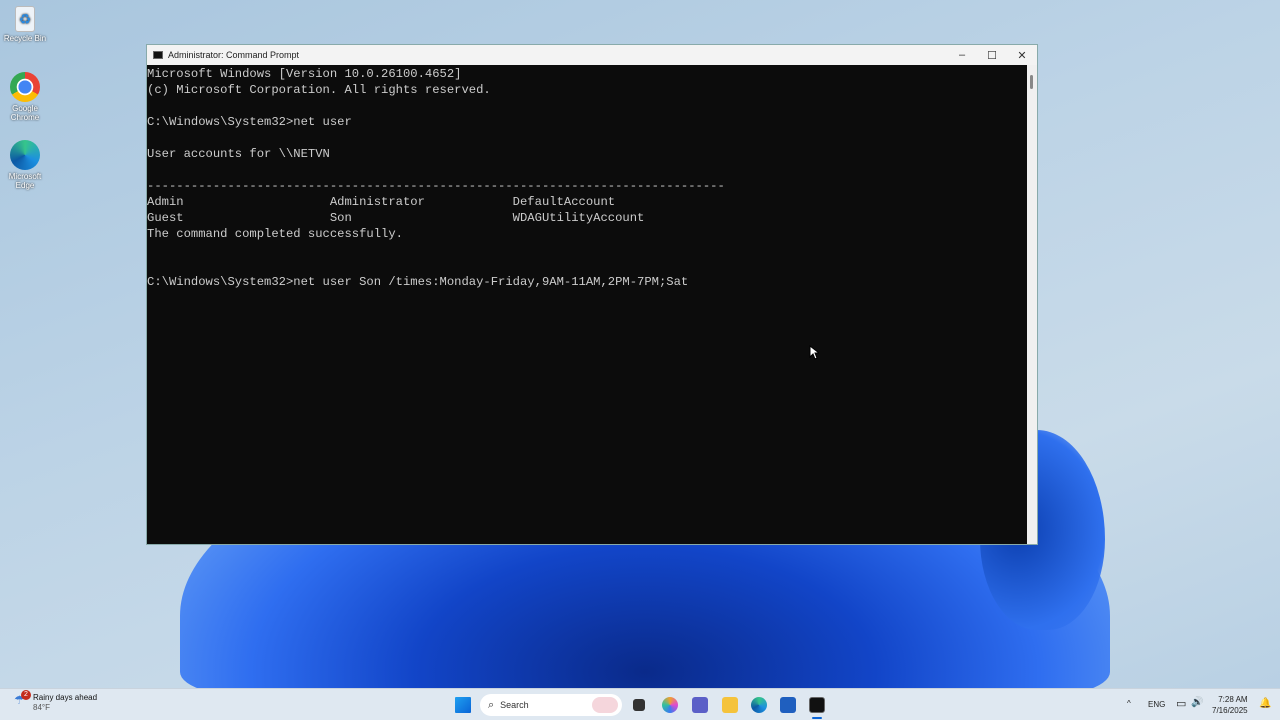  What do you see at coordinates (551, 705) in the screenshot?
I see `search-box: ⌕ Search` at bounding box center [551, 705].